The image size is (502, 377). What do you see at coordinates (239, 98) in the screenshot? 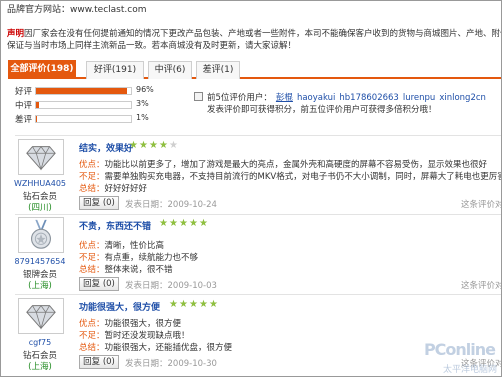
I see `top-reviewers-prefix: 前5位评价用户：` at bounding box center [239, 98].